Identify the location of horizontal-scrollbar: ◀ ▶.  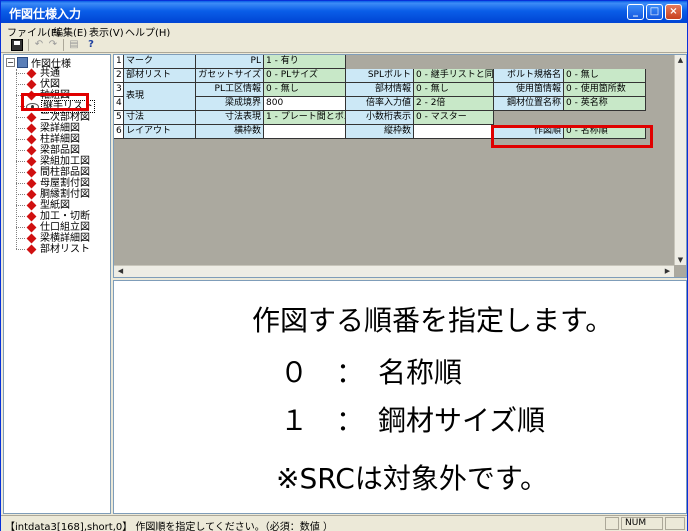
(394, 271).